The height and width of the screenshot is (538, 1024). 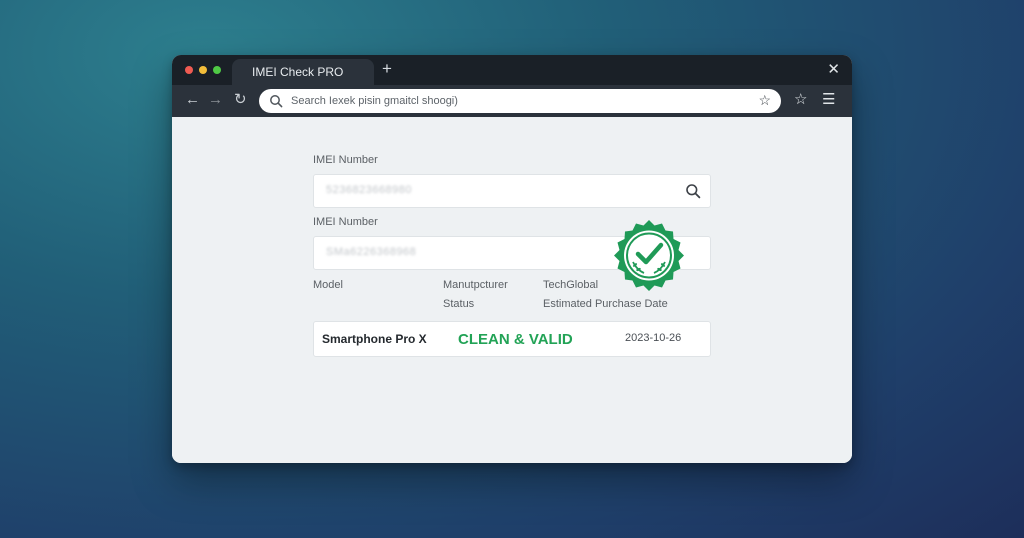 I want to click on imei-label-1: IMEI Number, so click(x=345, y=160).